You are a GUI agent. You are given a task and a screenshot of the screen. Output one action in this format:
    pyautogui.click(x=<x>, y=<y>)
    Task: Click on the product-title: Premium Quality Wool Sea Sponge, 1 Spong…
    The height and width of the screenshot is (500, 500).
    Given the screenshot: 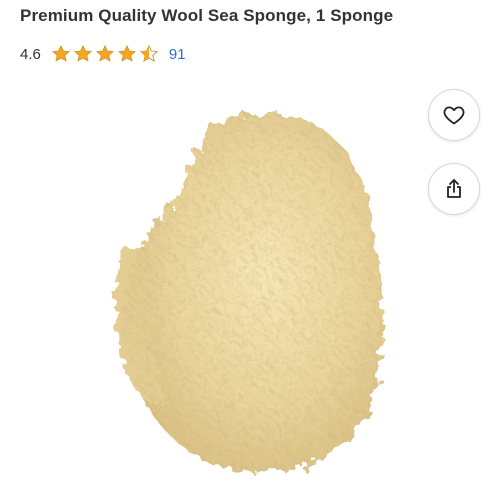 What is the action you would take?
    pyautogui.click(x=207, y=15)
    